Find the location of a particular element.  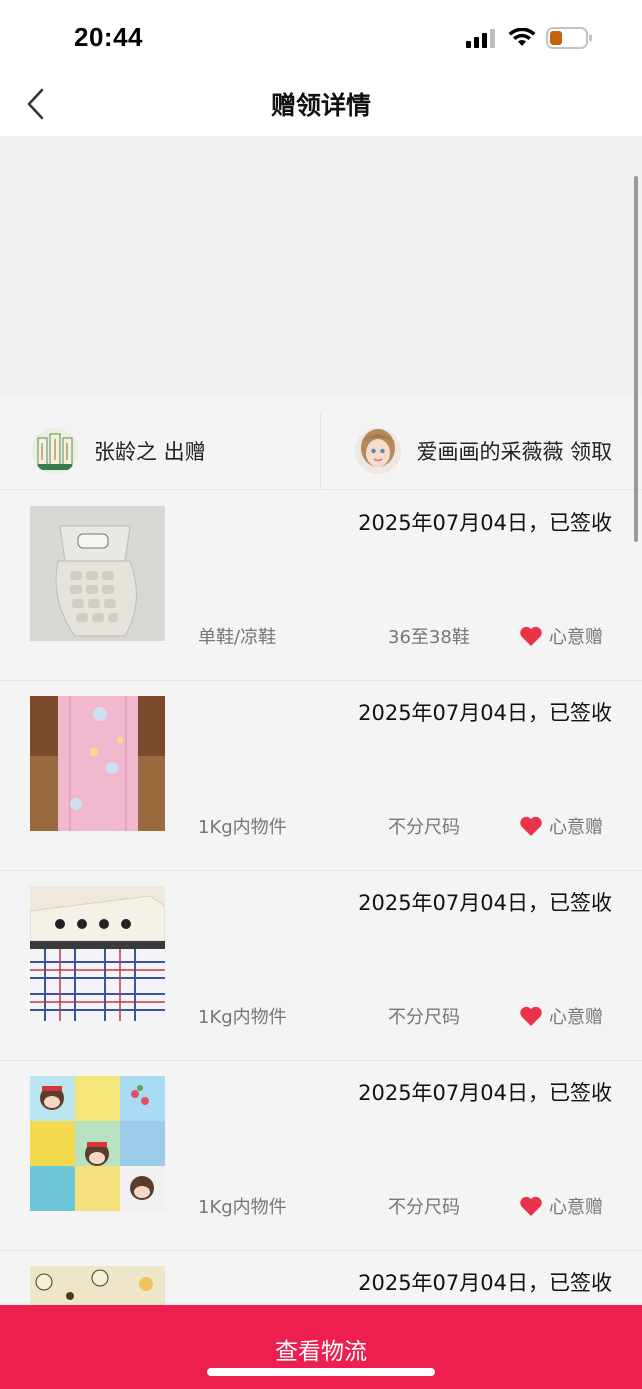

page-title: 赠领详情 is located at coordinates (320, 105).